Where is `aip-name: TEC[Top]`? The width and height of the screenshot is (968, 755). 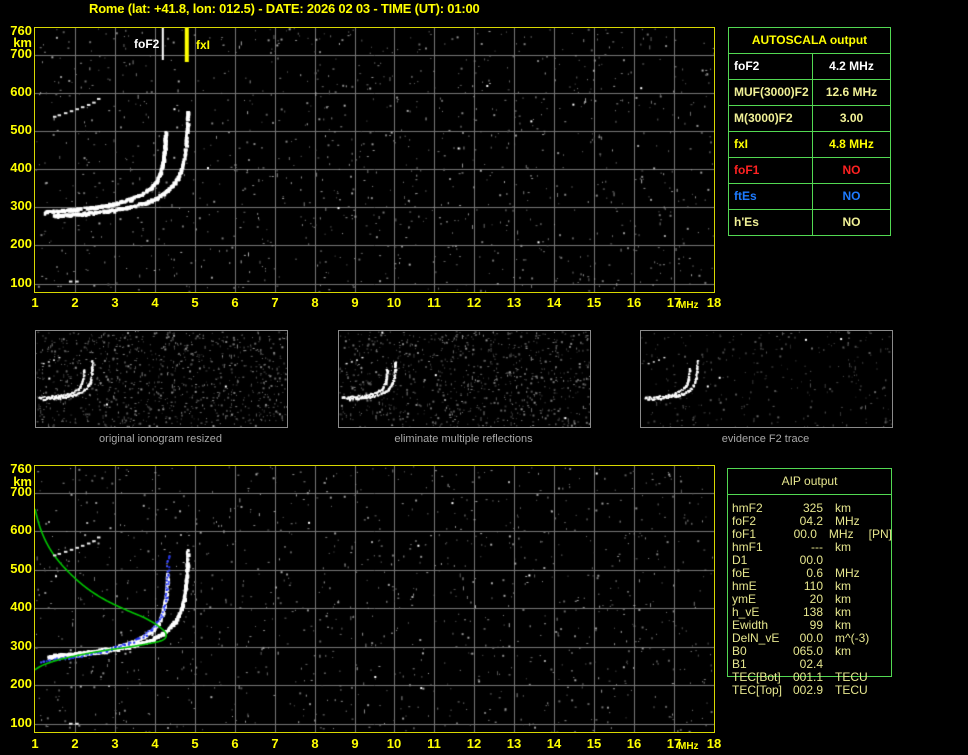 aip-name: TEC[Top] is located at coordinates (757, 690).